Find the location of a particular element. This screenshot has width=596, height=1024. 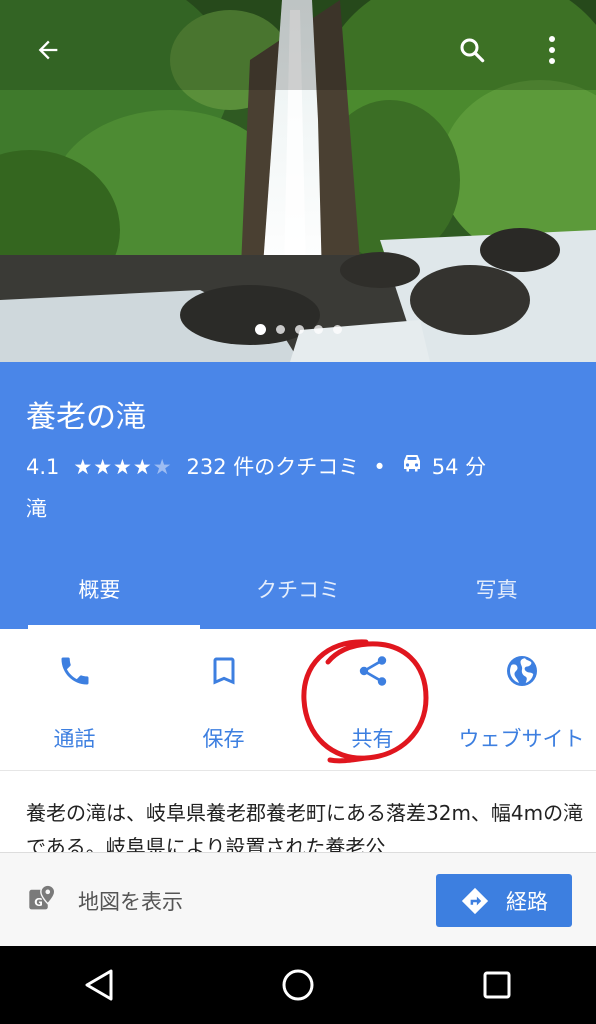

tab-photos: 写真 is located at coordinates (496, 588).